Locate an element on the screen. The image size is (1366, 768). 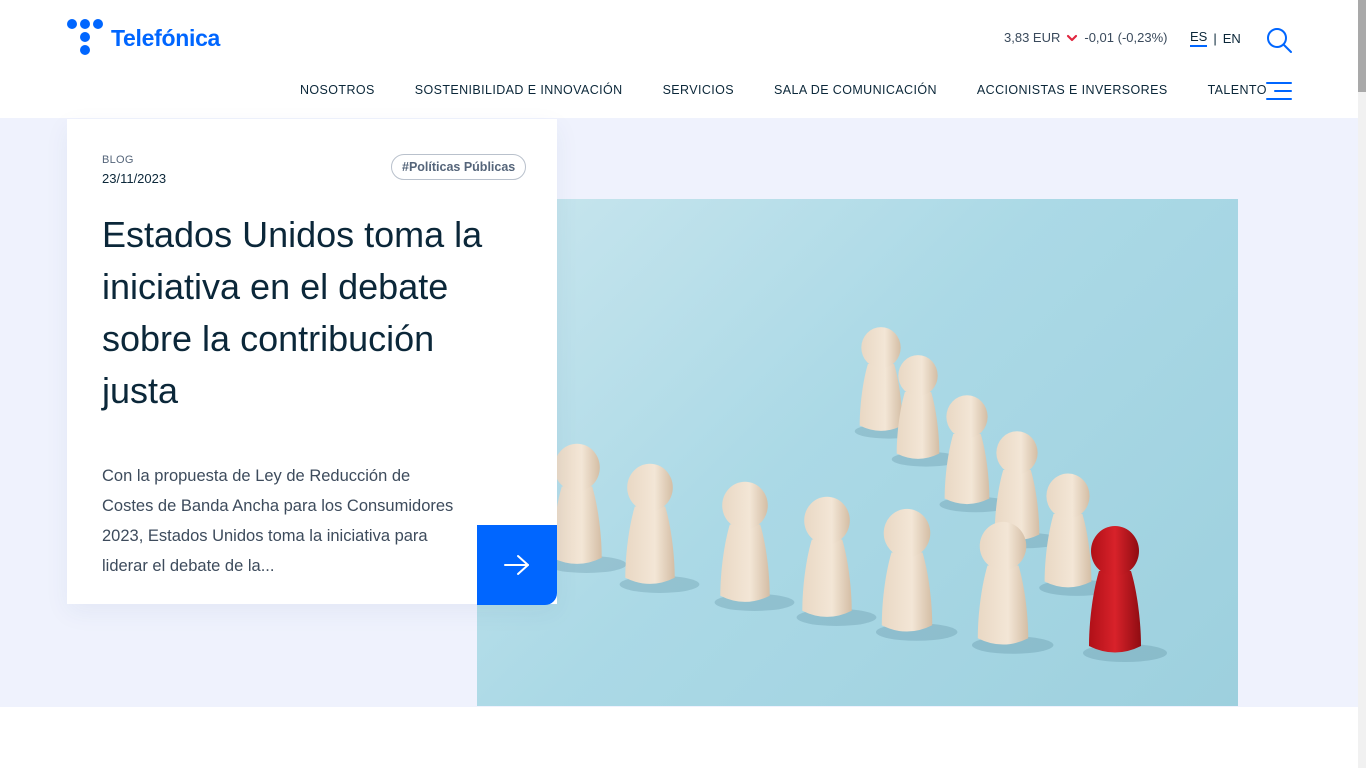
article-tag: #Políticas Públicas is located at coordinates (459, 167).